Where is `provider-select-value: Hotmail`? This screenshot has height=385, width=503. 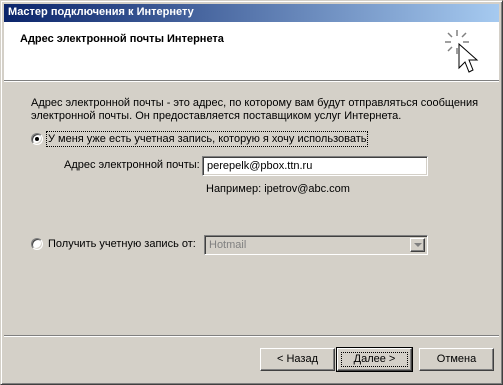 provider-select-value: Hotmail is located at coordinates (228, 245).